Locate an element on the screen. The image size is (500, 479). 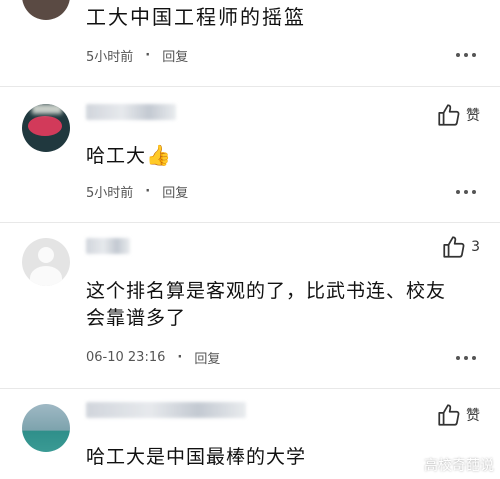
comment-text: 工大中国工程师的摇篮 is located at coordinates (196, 17).